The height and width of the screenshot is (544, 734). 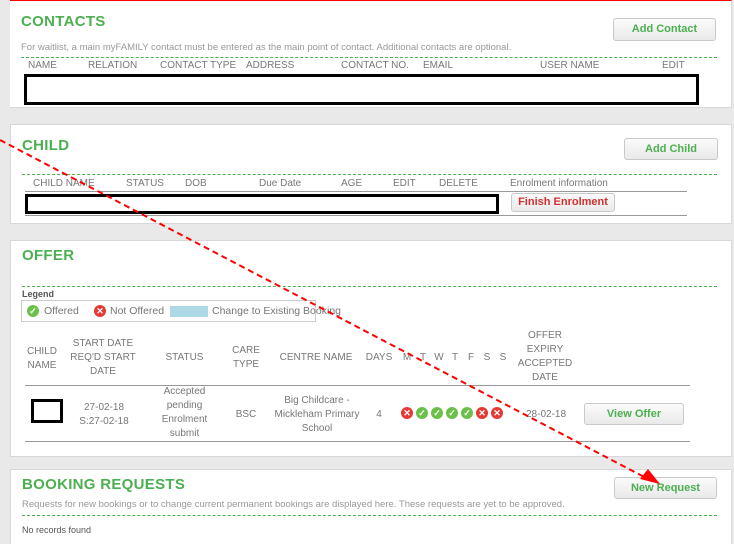 I want to click on legend-change: Change to Existing Booking, so click(x=276, y=311).